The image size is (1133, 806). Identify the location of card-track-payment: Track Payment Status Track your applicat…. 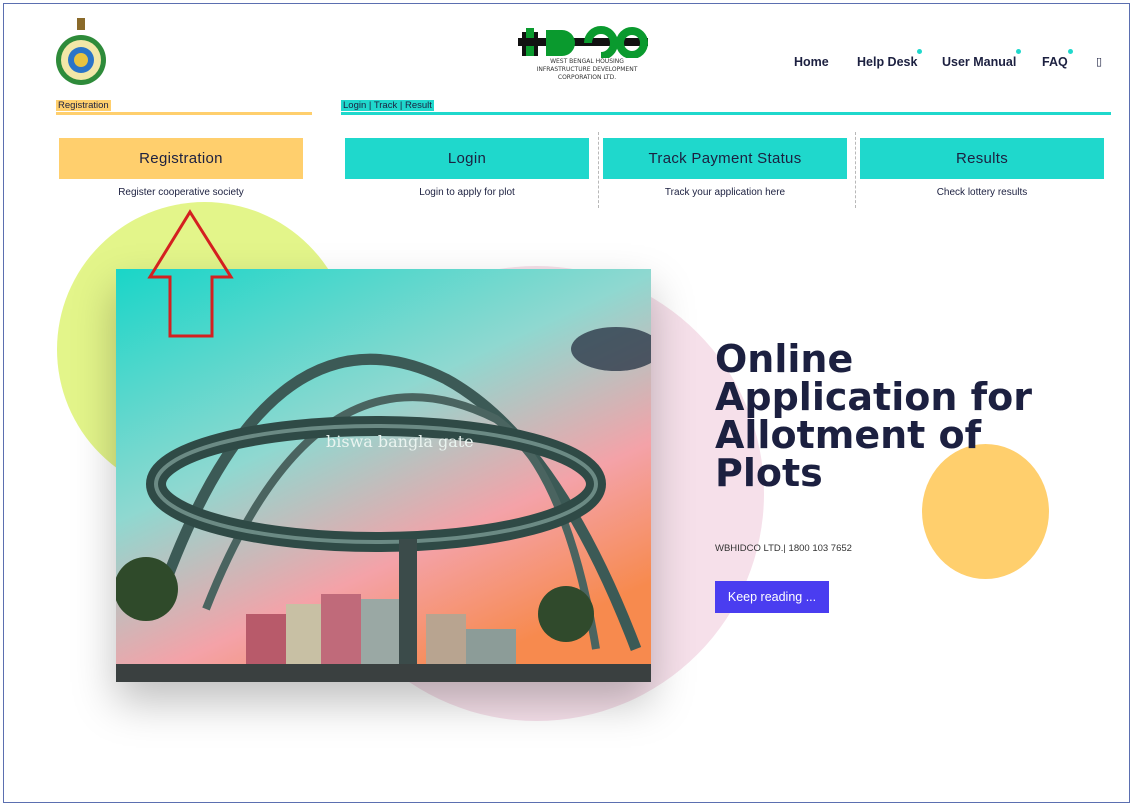
(725, 168).